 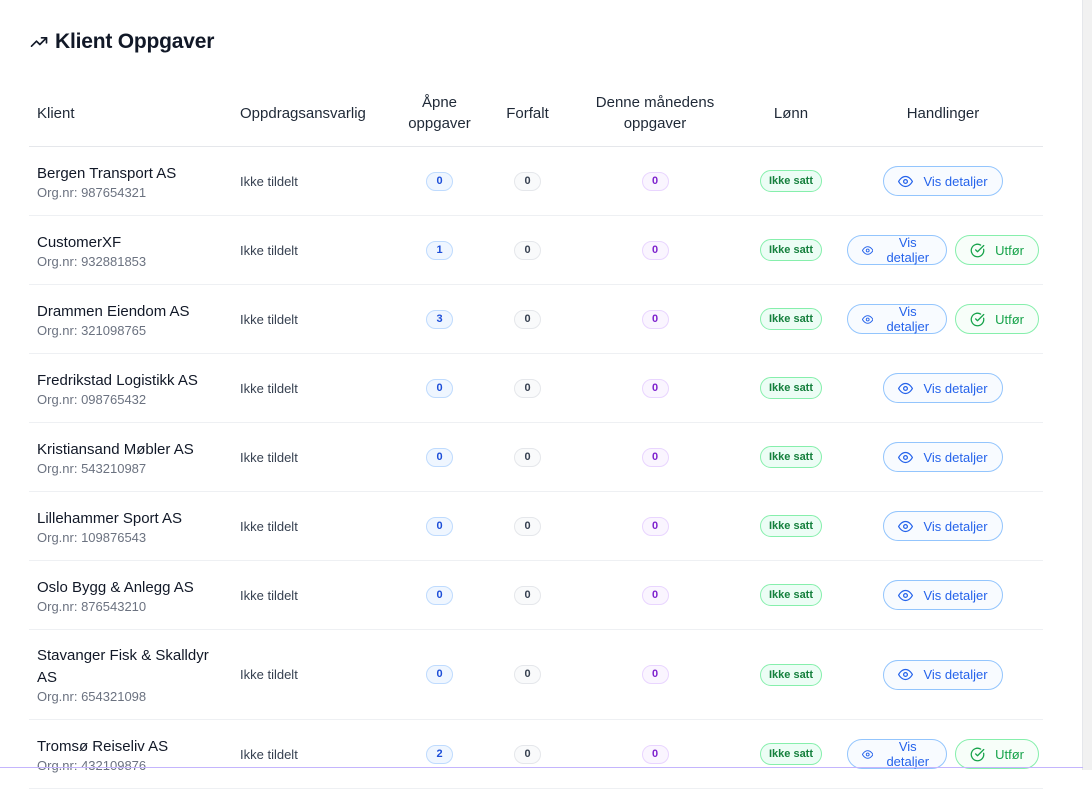 I want to click on column-header-open-tasks: Åpne oppgaver, so click(x=439, y=113).